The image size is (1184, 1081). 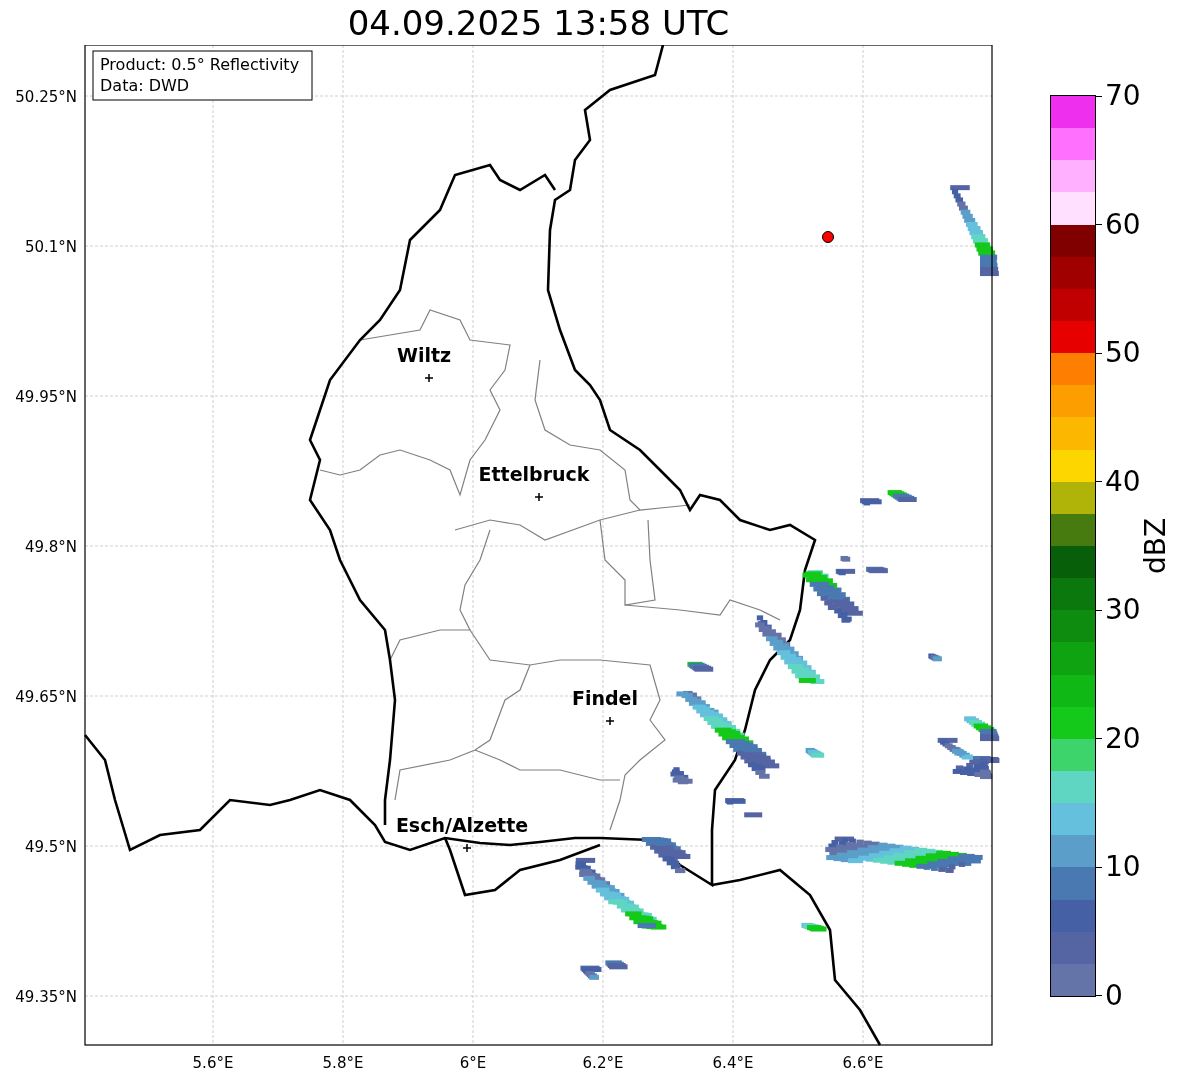 What do you see at coordinates (1155, 546) in the screenshot?
I see `colorbar-title: dBZ` at bounding box center [1155, 546].